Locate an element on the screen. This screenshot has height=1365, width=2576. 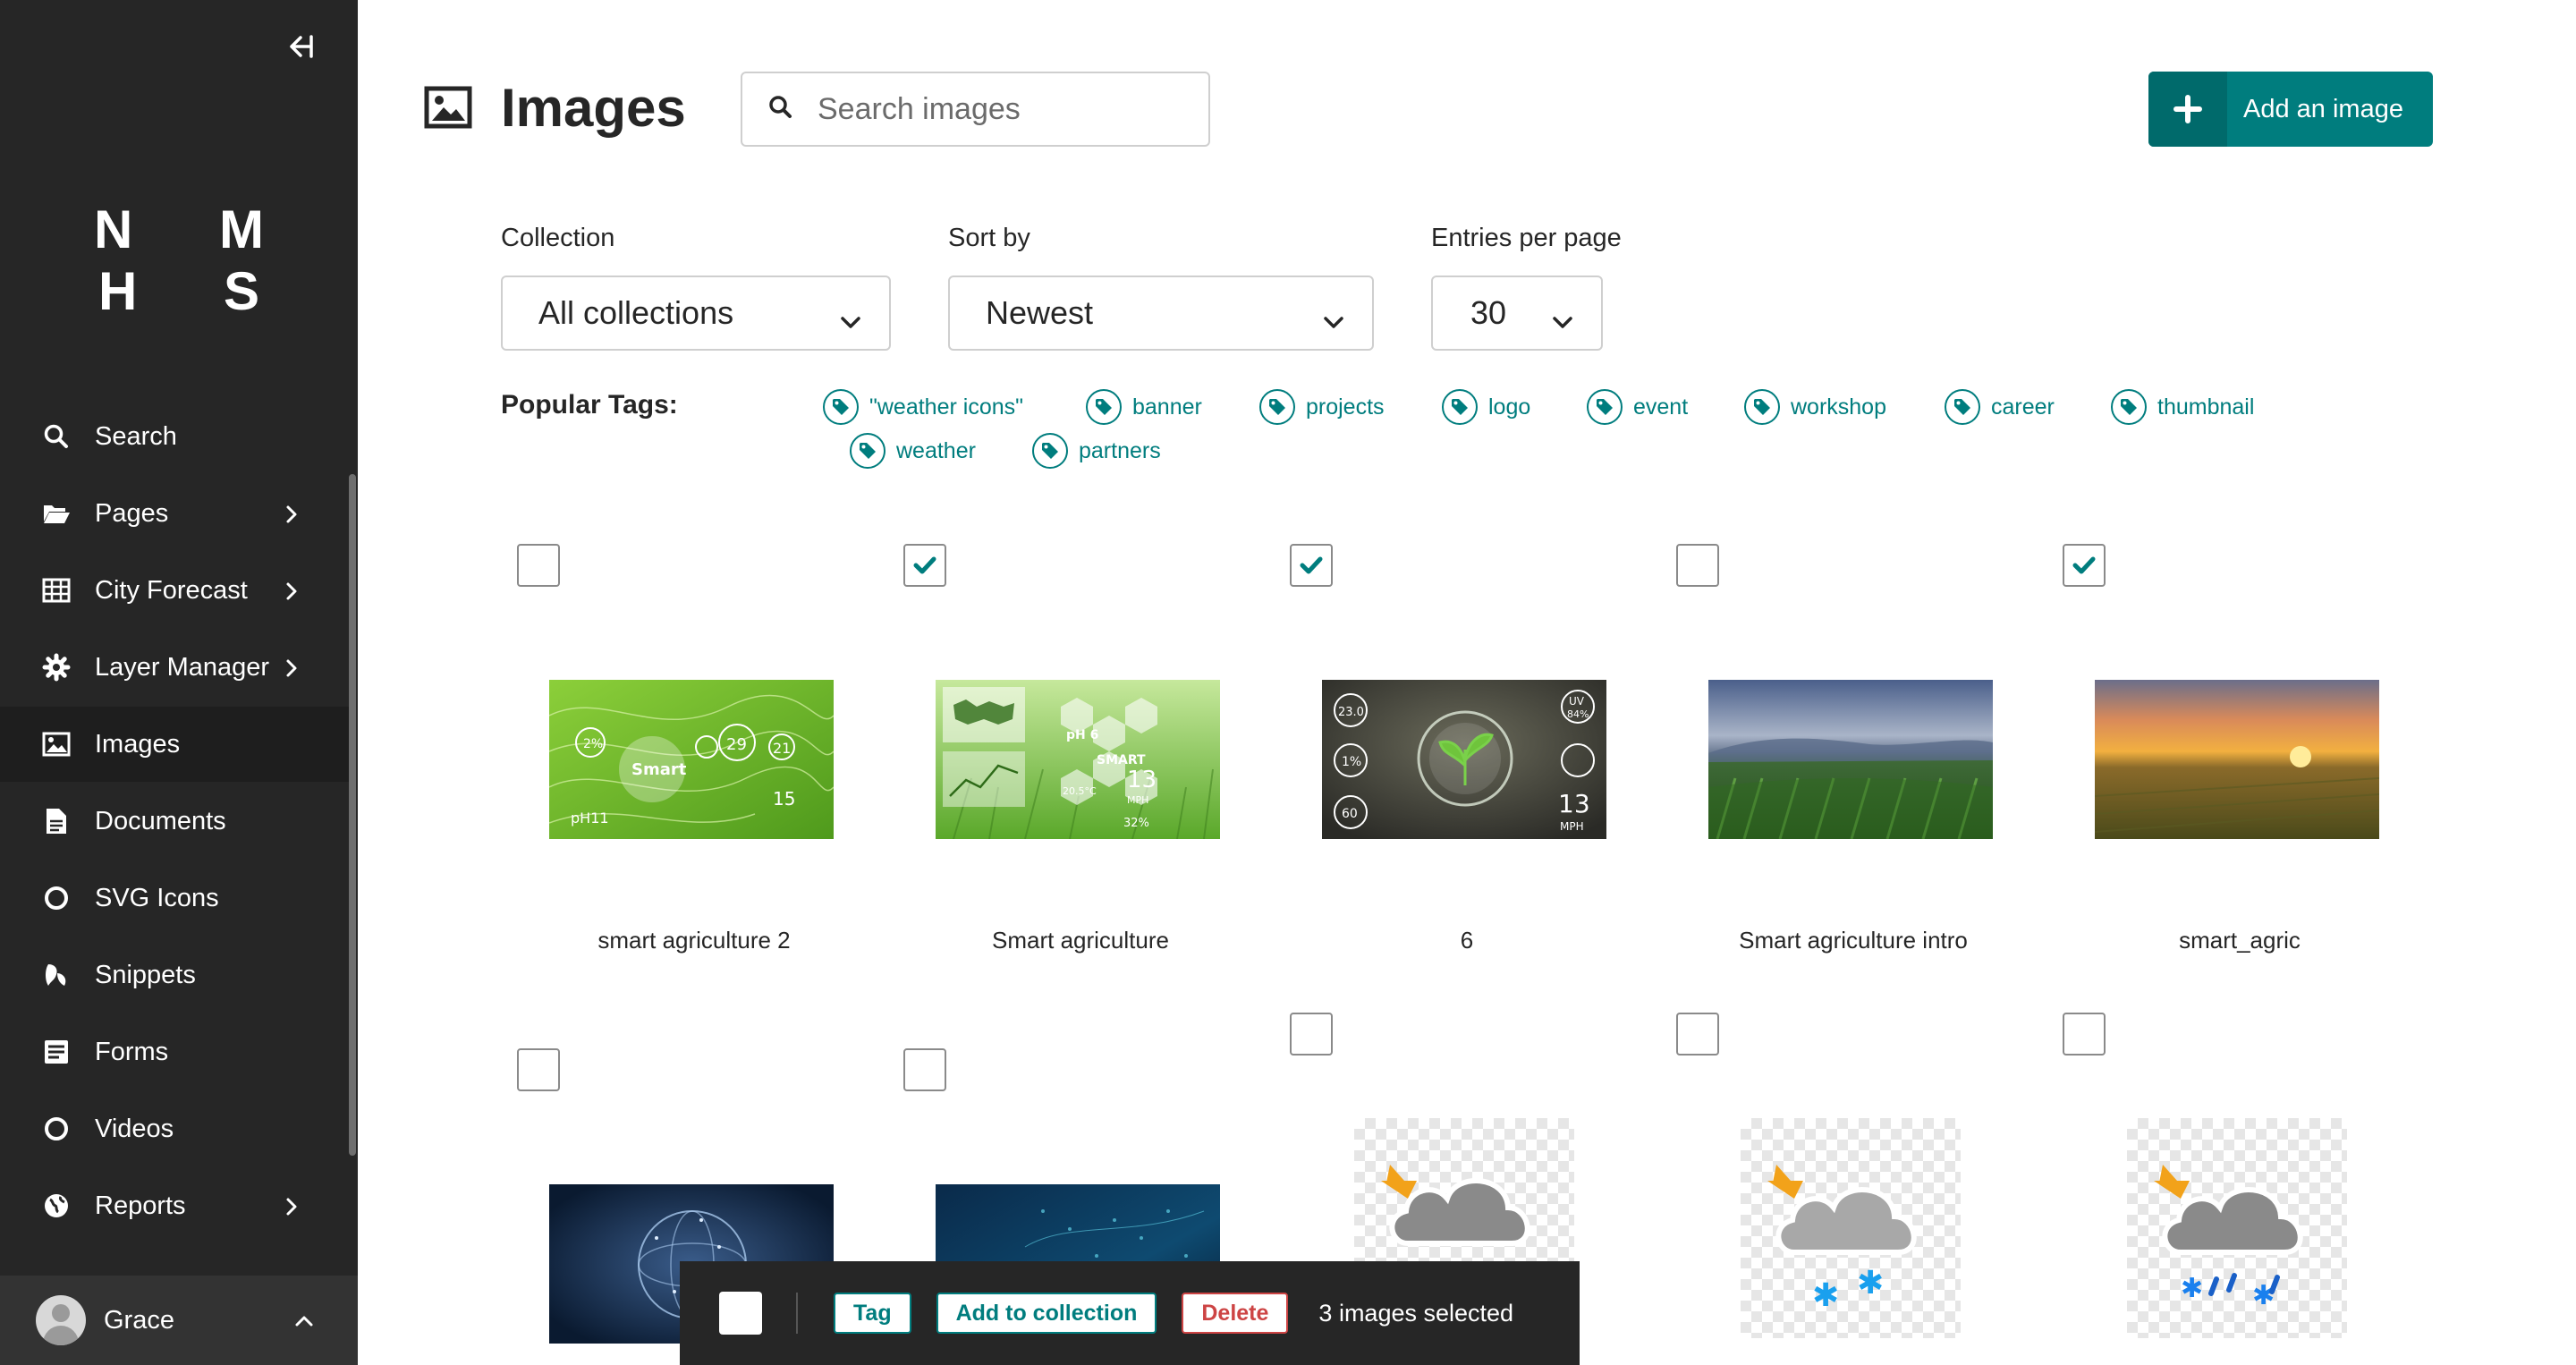
image-thumbnail: 23.0 1% 60 UV 84% 13 MPH is located at coordinates (1464, 759).